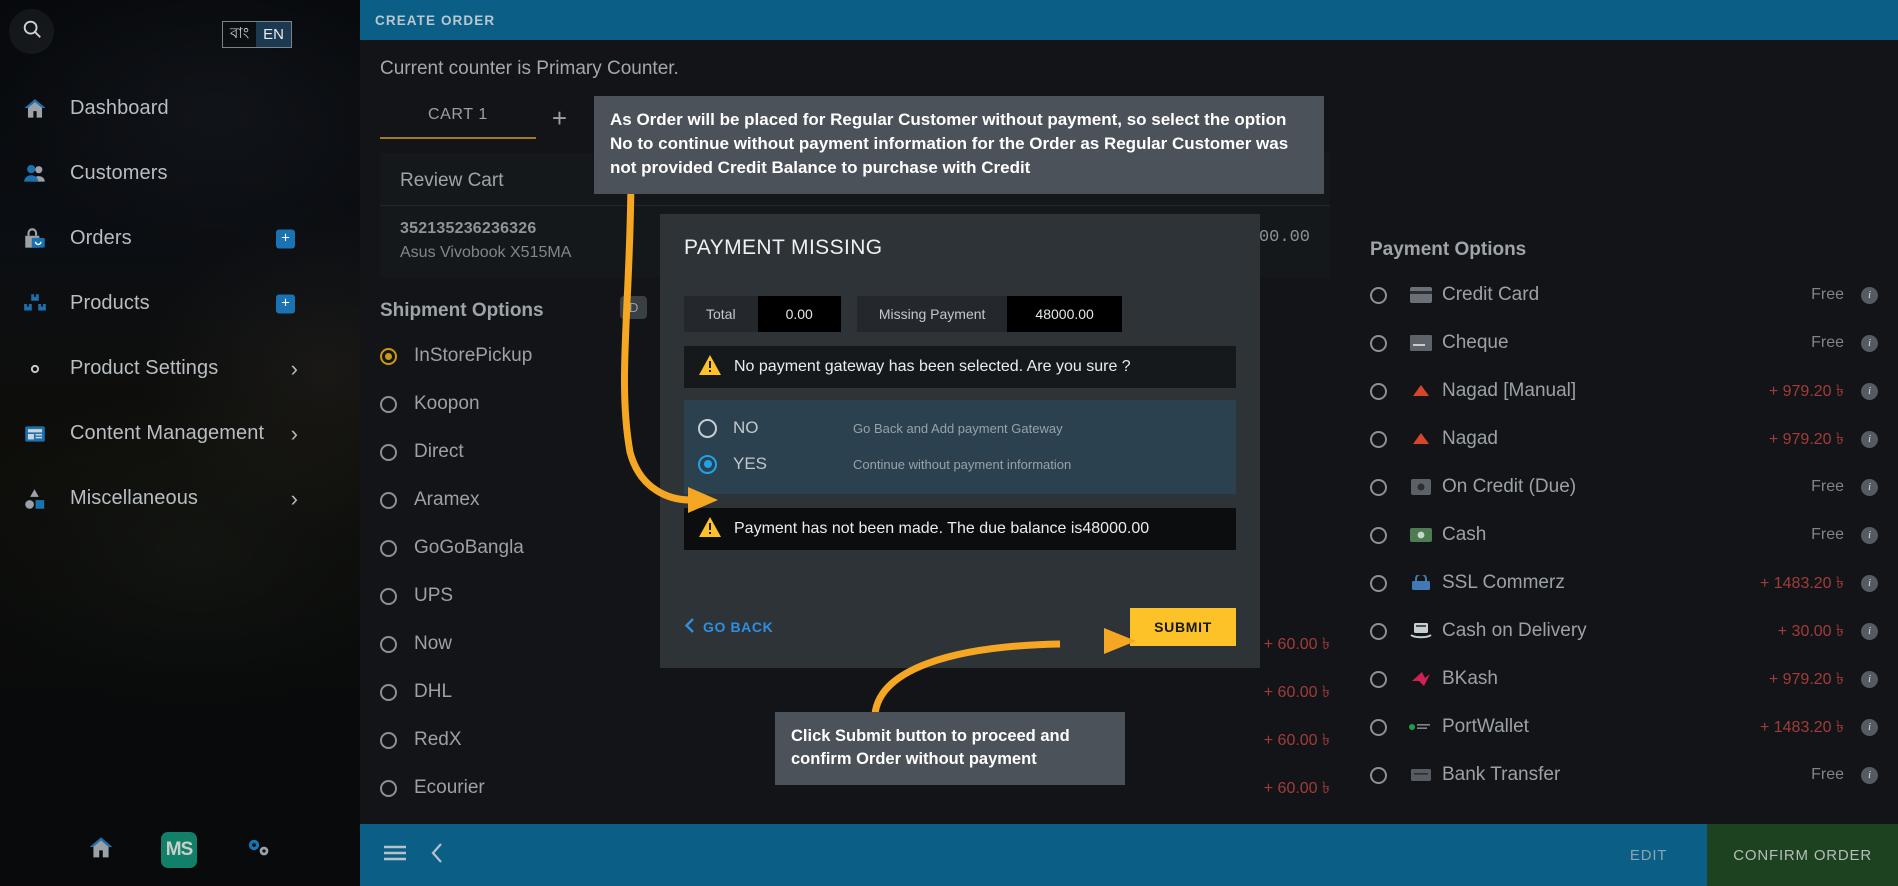 This screenshot has width=1898, height=886. What do you see at coordinates (1624, 439) in the screenshot?
I see `payment-option-row: Nagad + 979.20 ৳ i` at bounding box center [1624, 439].